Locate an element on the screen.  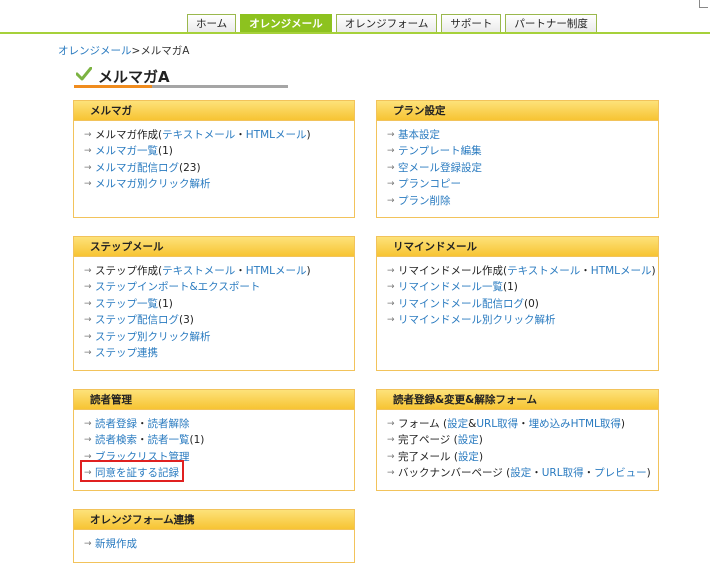
list-item: → ステップインポート&エクスポート is located at coordinates (219, 287).